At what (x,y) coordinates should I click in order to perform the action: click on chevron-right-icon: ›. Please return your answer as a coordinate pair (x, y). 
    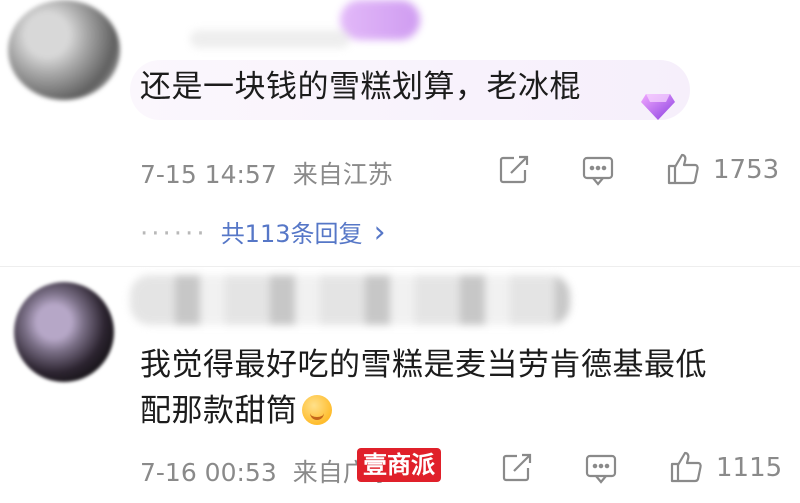
    Looking at the image, I should click on (380, 232).